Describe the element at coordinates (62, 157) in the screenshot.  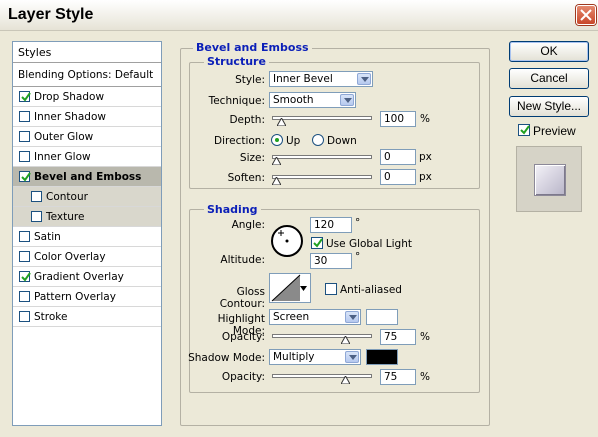
I see `style-item-label: Inner Glow` at that location.